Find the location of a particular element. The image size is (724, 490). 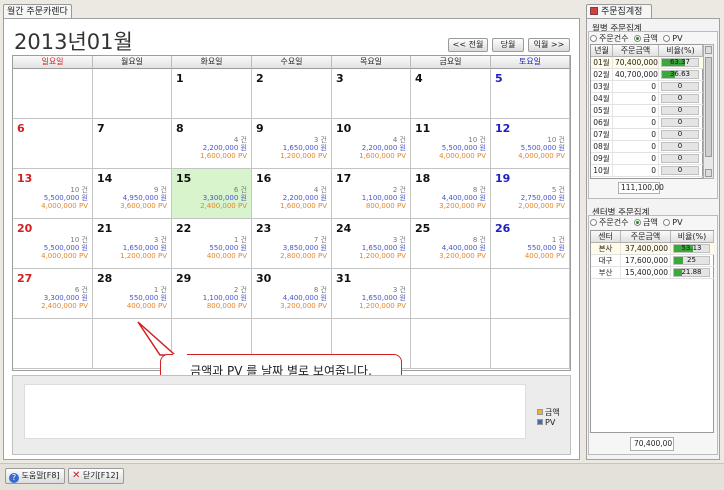

table-row: 본사 37,400,000 53.13 is located at coordinates (652, 249).